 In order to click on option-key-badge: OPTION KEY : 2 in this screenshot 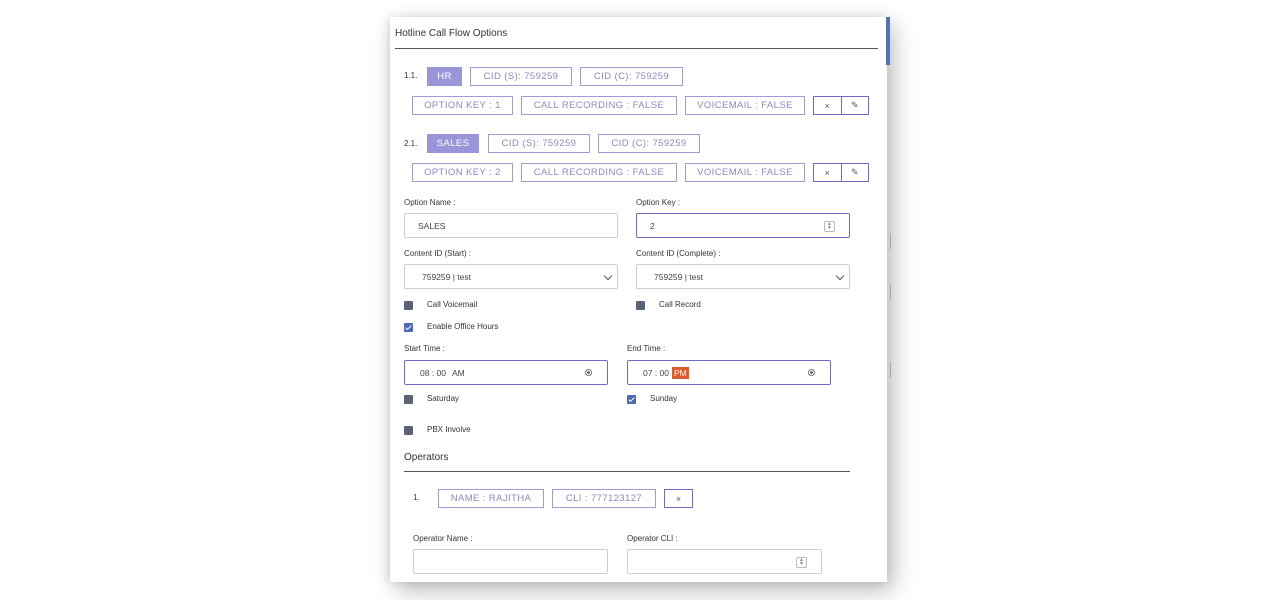, I will do `click(462, 172)`.